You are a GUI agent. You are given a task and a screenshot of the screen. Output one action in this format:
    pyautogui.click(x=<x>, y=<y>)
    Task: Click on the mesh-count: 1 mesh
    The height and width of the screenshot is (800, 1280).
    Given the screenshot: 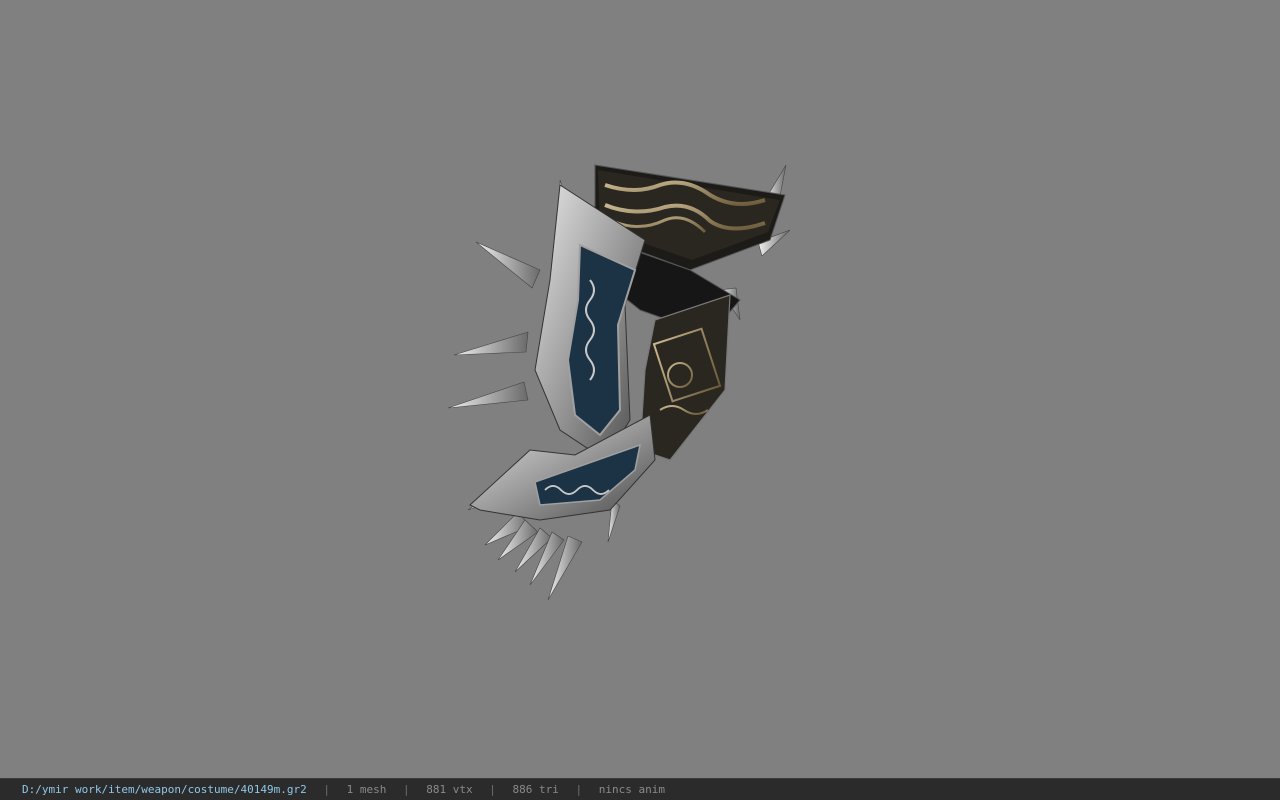 What is the action you would take?
    pyautogui.click(x=366, y=789)
    